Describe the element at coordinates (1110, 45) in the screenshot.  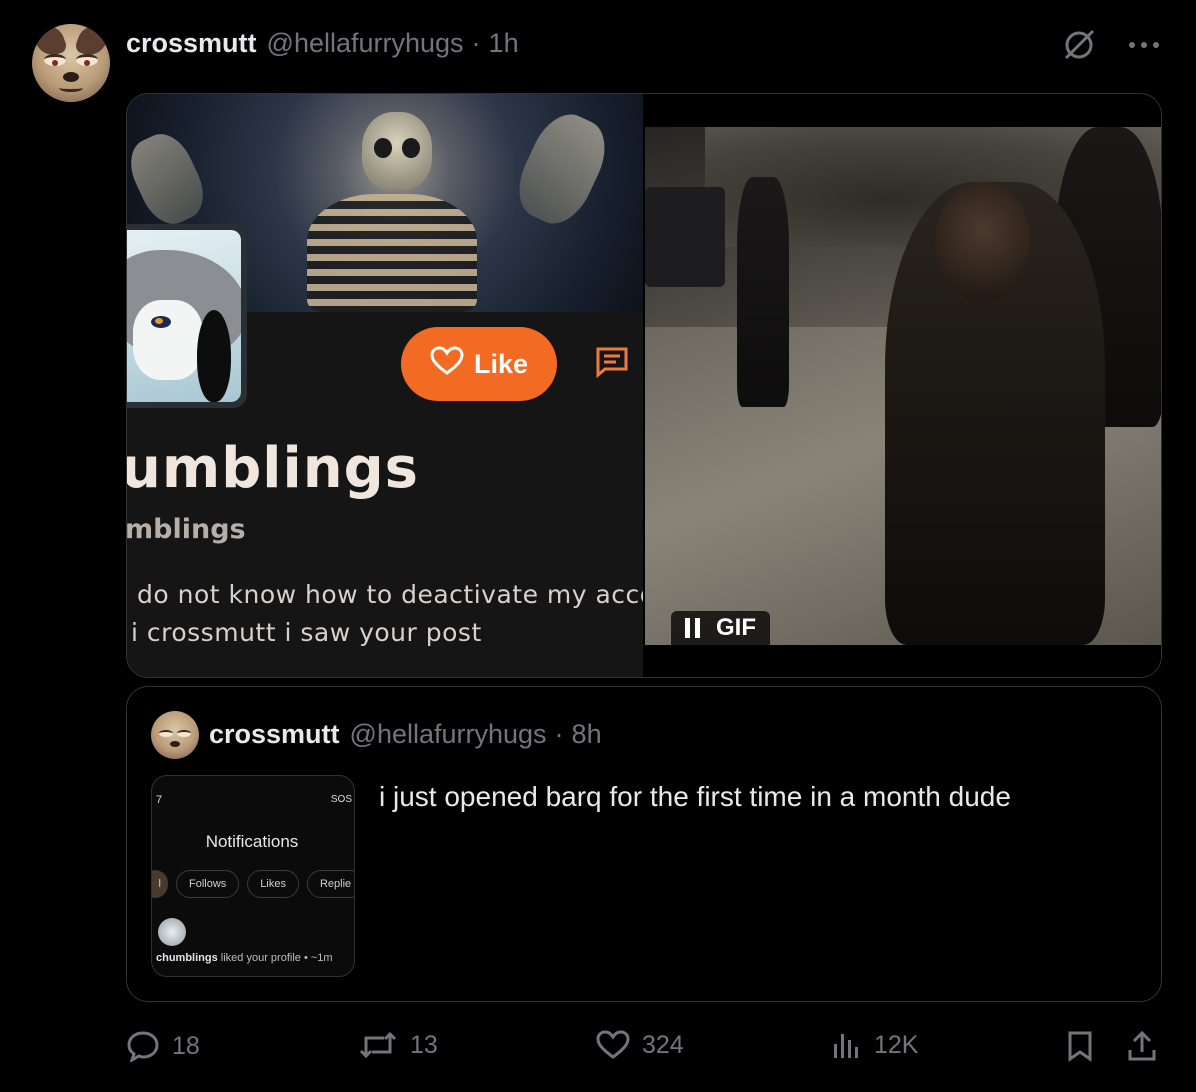
I see `post-top-actions` at that location.